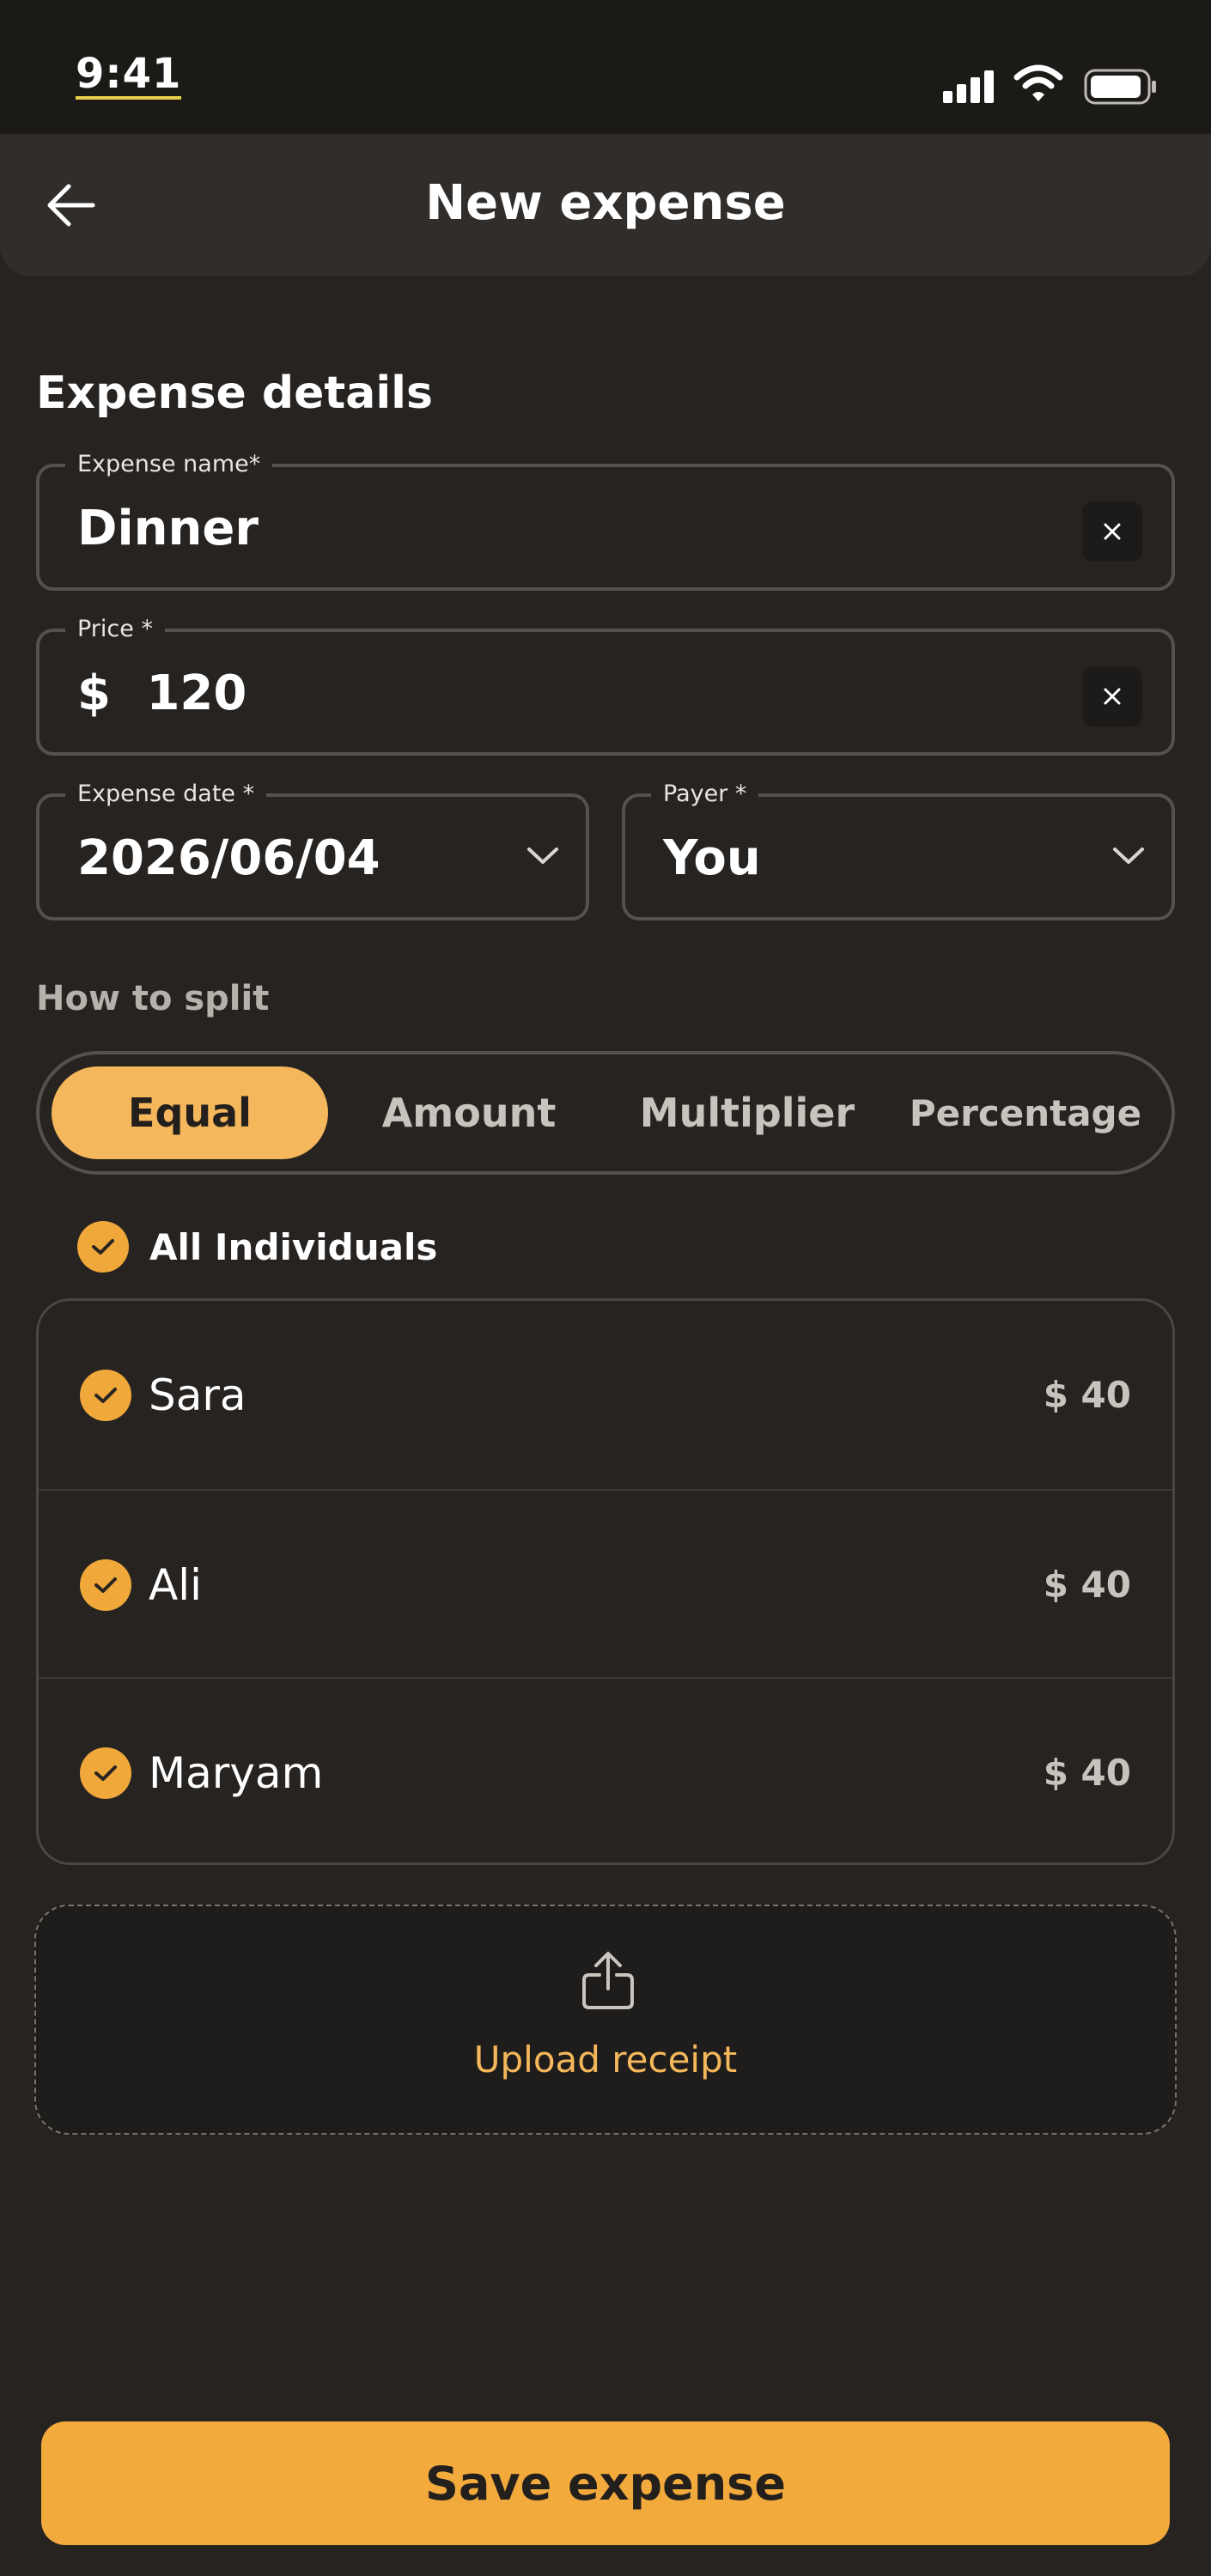 This screenshot has width=1211, height=2576. What do you see at coordinates (129, 75) in the screenshot?
I see `status-time: 9:41` at bounding box center [129, 75].